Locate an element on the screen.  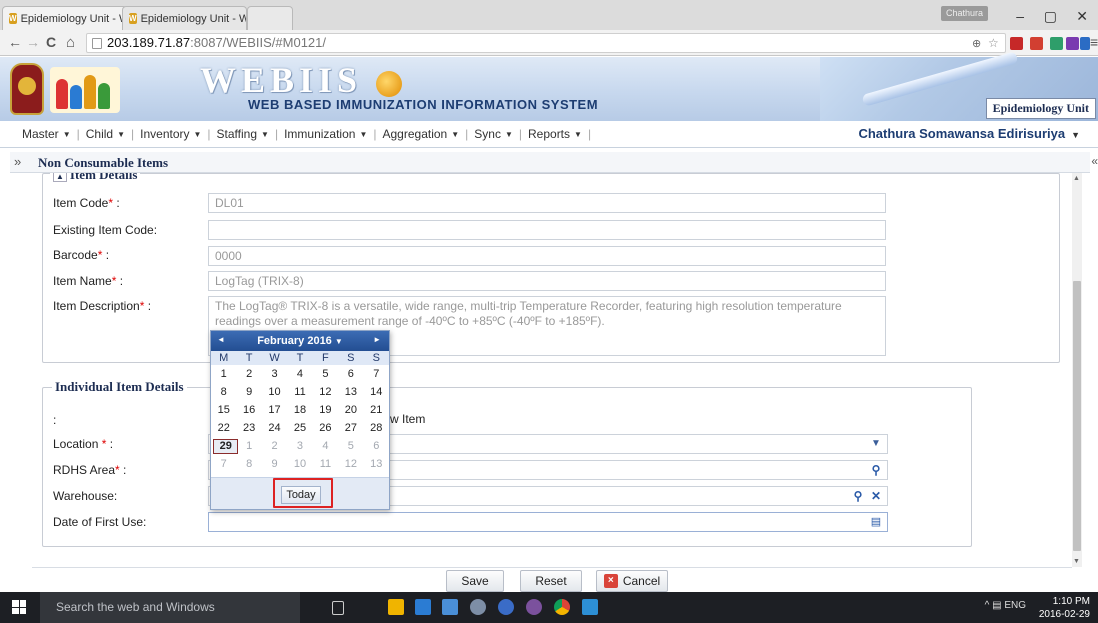
day-cell: 3 is located at coordinates (274, 374).